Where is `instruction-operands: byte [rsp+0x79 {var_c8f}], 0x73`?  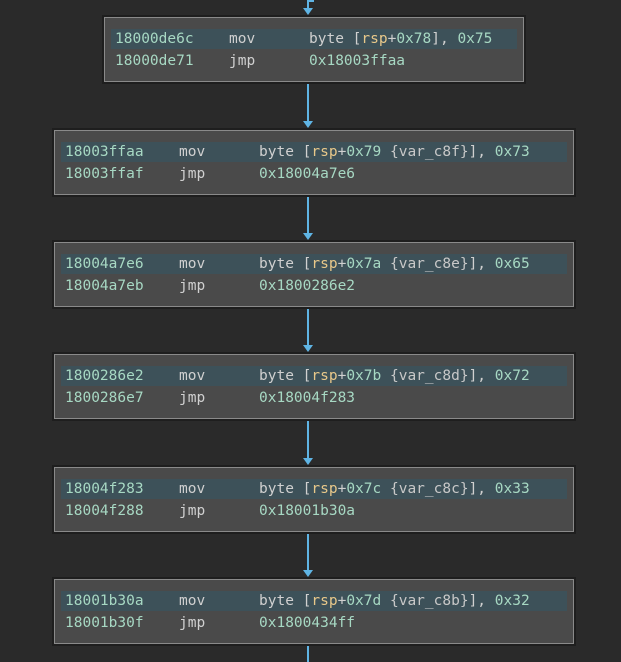 instruction-operands: byte [rsp+0x79 {var_c8f}], 0x73 is located at coordinates (394, 152).